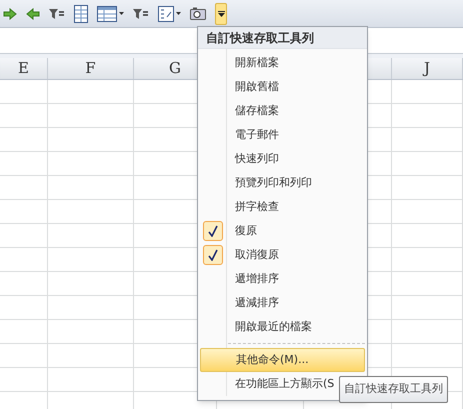 This screenshot has height=409, width=463. What do you see at coordinates (282, 38) in the screenshot?
I see `menu-title: 自訂快速存取工具列` at bounding box center [282, 38].